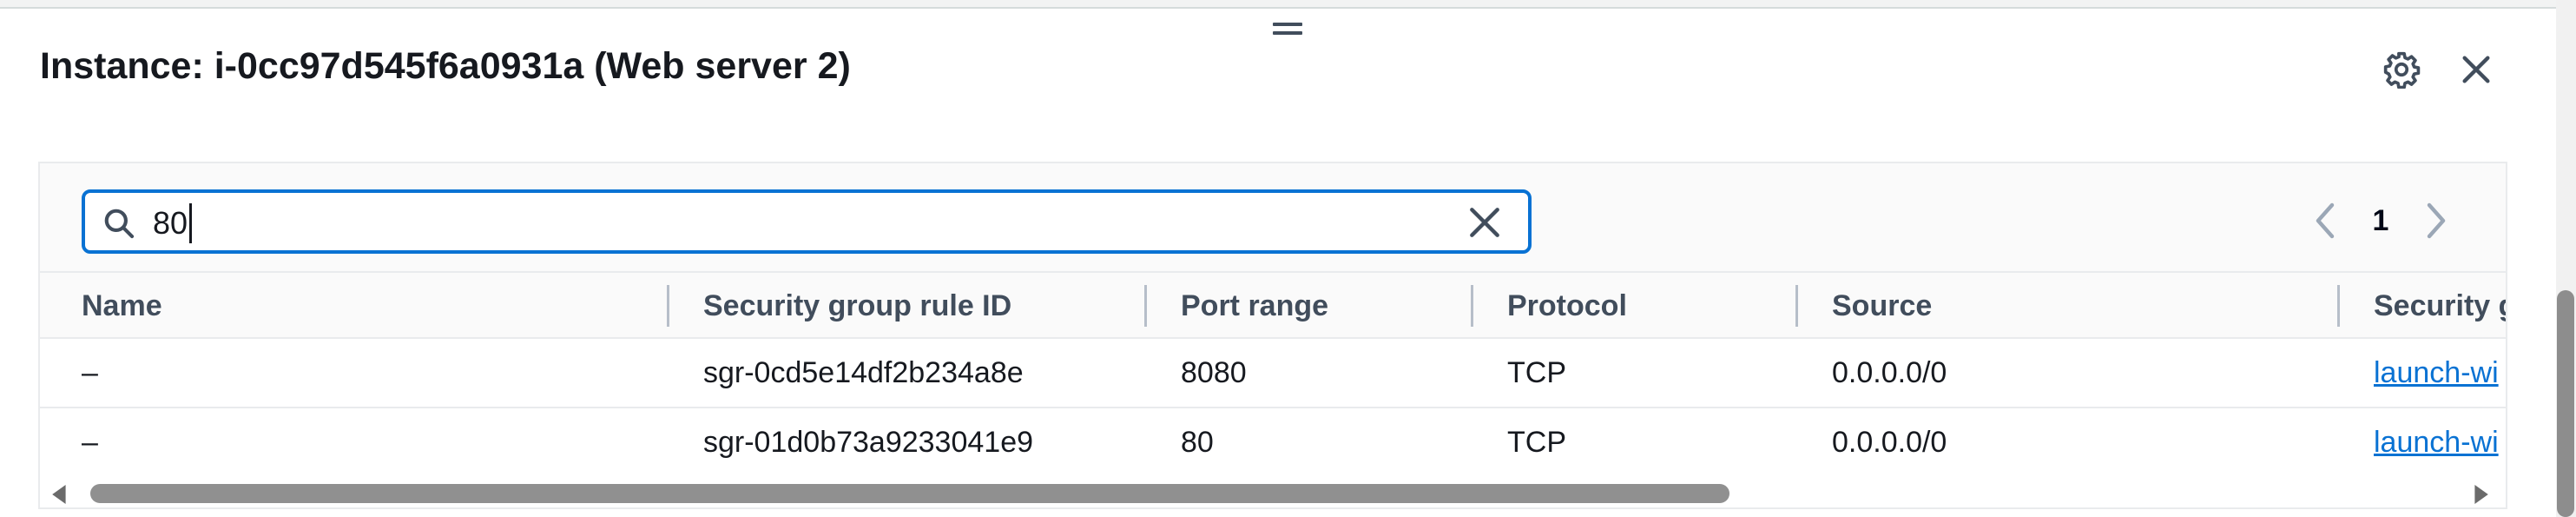  I want to click on page-number: 1, so click(2380, 221).